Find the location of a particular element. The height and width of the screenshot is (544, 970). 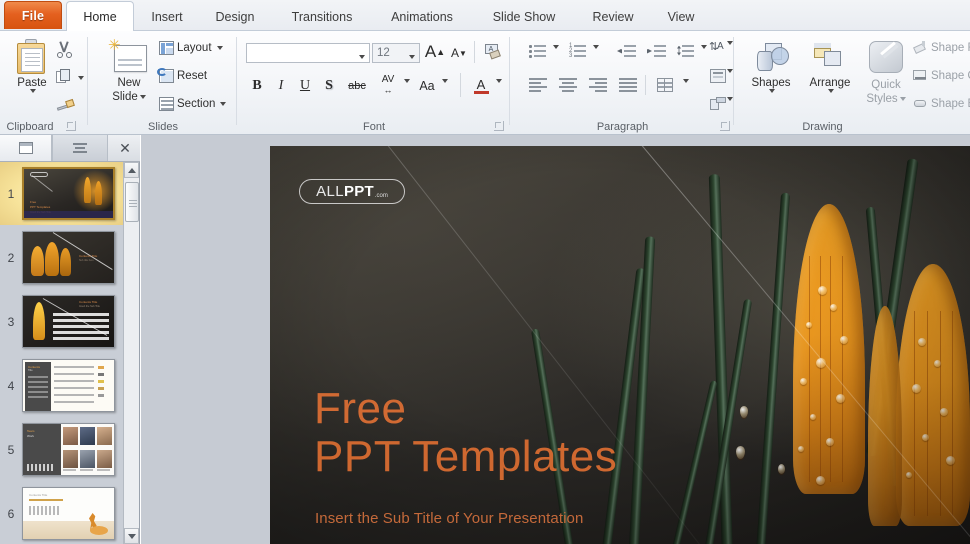

font-color-label: A is located at coordinates (481, 84).